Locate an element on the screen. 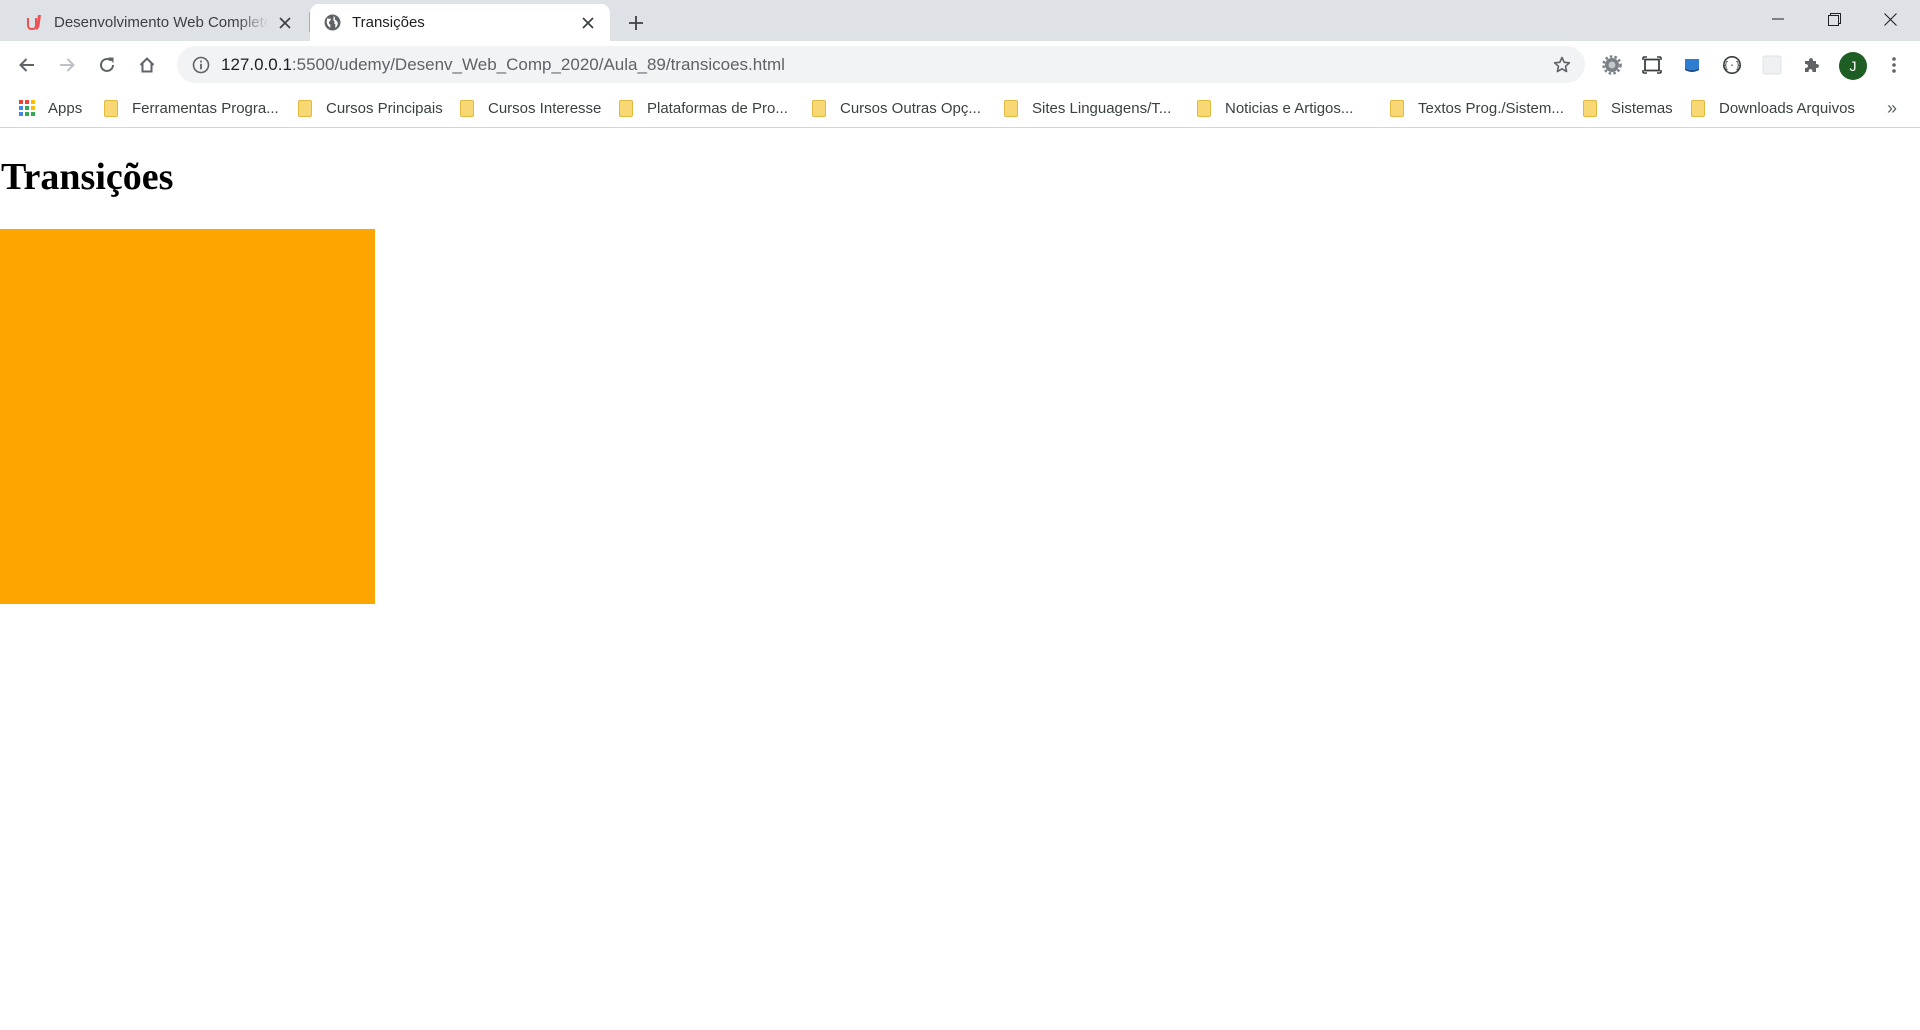 The width and height of the screenshot is (1920, 1030). blue-extension-icon is located at coordinates (1692, 65).